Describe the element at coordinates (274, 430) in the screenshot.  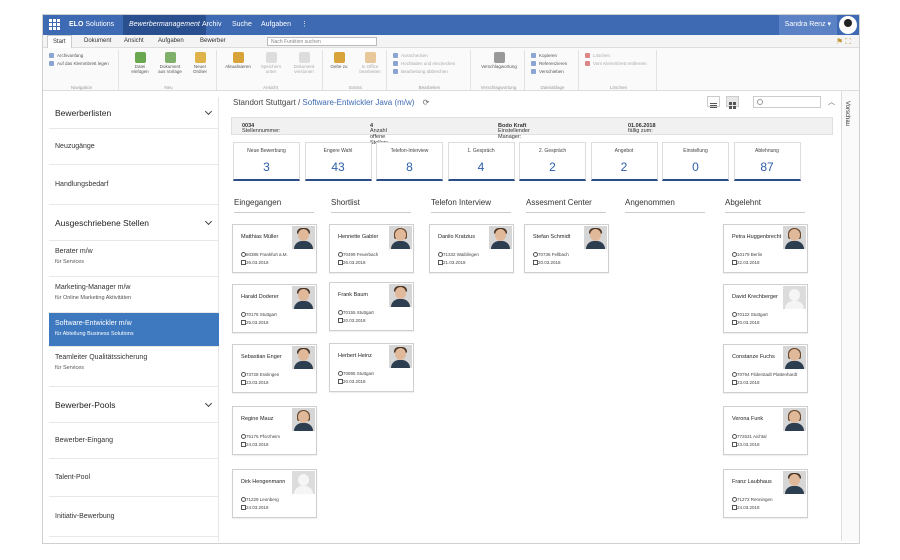
I see `candidate-card: Regine Mauz 75175 Pforzheim 24.03.2018` at that location.